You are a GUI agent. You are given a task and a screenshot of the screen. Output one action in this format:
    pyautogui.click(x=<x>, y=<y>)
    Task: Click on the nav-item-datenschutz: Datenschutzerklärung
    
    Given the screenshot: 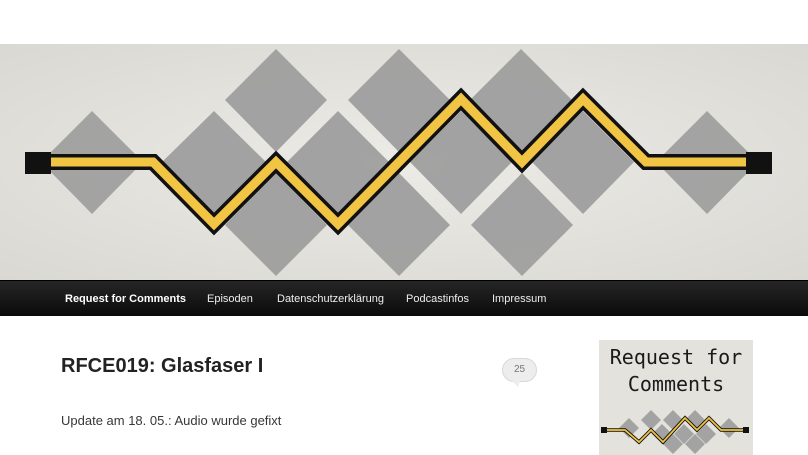 What is the action you would take?
    pyautogui.click(x=330, y=299)
    